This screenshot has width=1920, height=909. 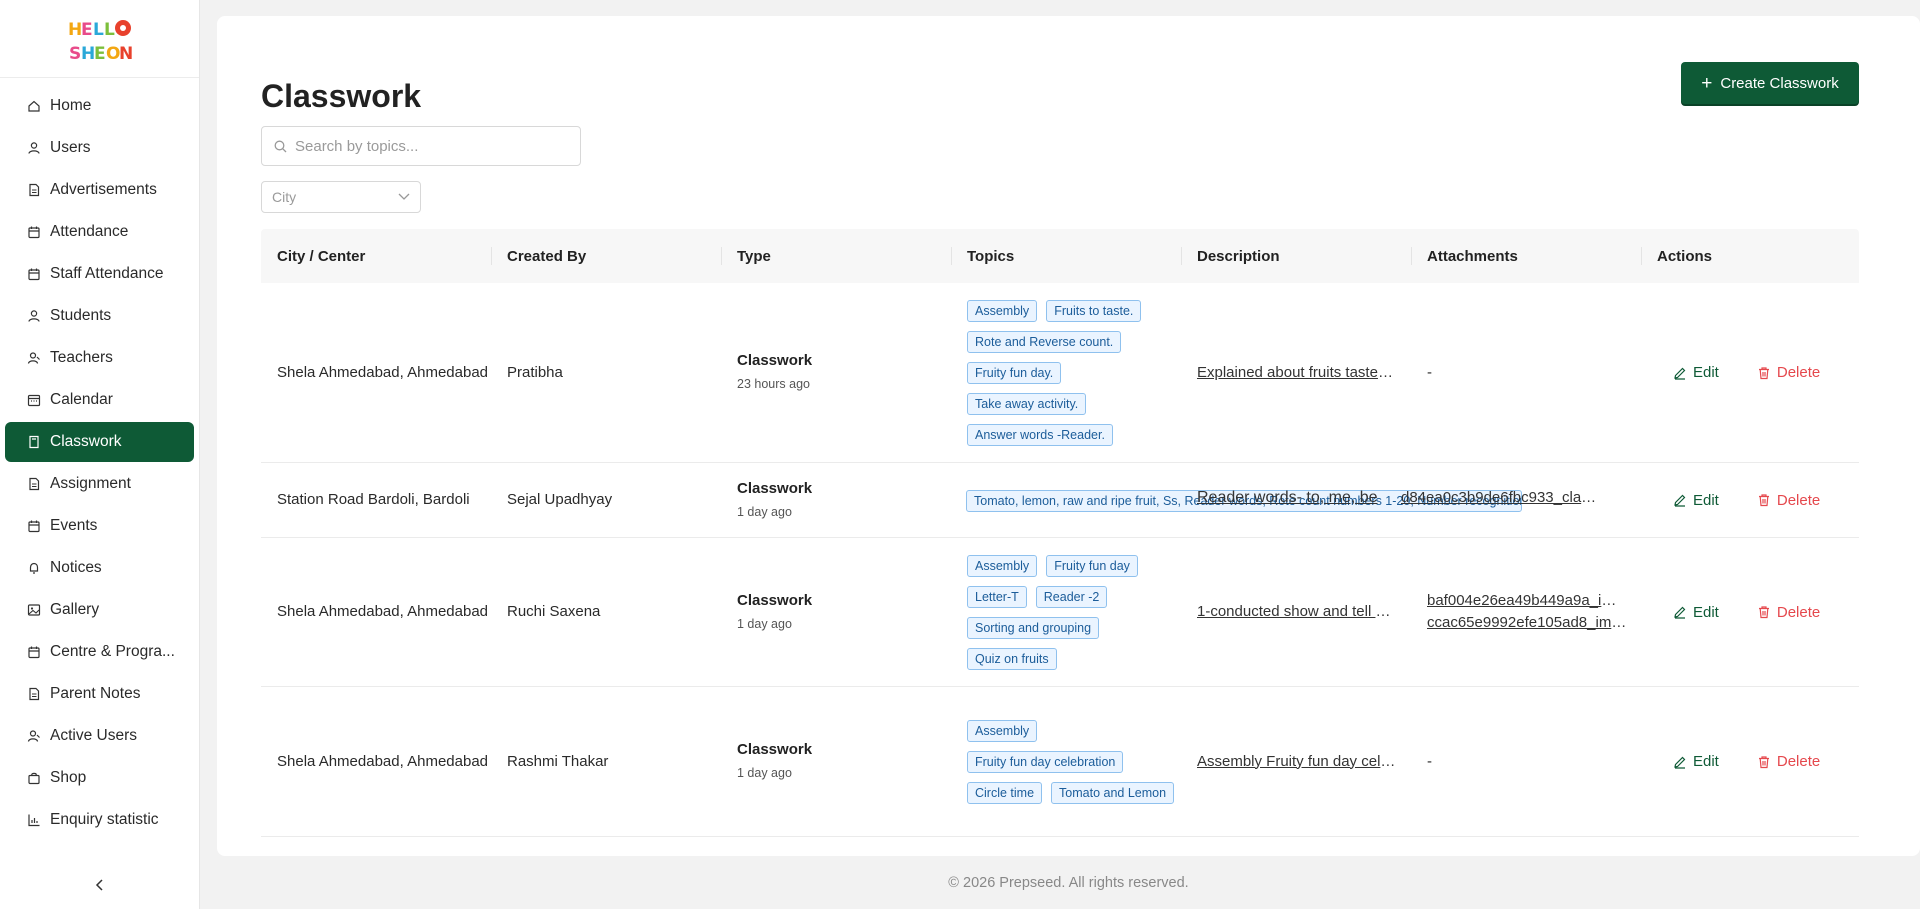 I want to click on topic-tag: Fruity fun day celebration, so click(x=1045, y=761).